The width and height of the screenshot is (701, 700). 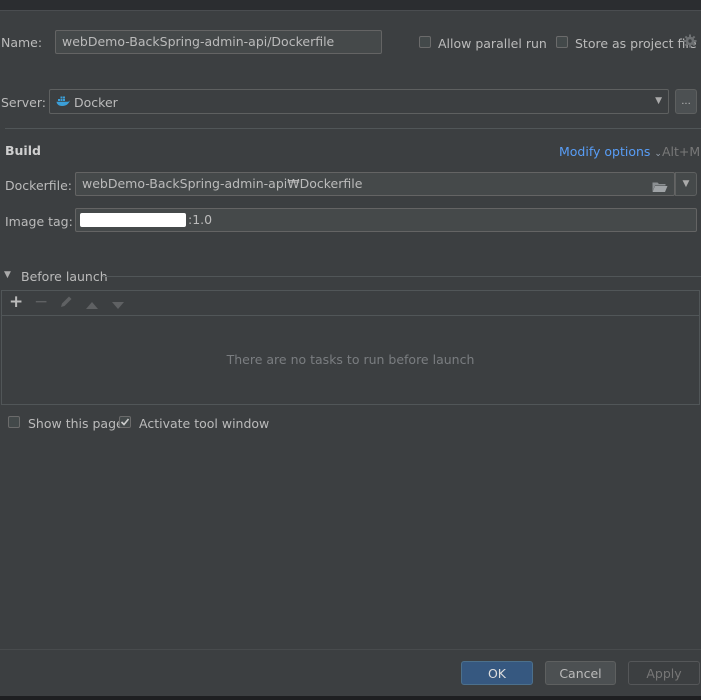 What do you see at coordinates (14, 422) in the screenshot?
I see `show-this-page-checkbox` at bounding box center [14, 422].